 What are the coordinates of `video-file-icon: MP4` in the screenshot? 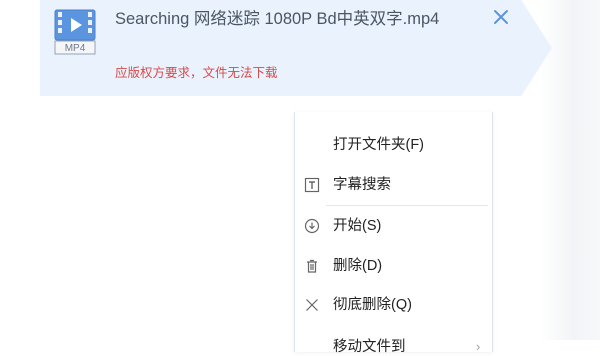 It's located at (75, 32).